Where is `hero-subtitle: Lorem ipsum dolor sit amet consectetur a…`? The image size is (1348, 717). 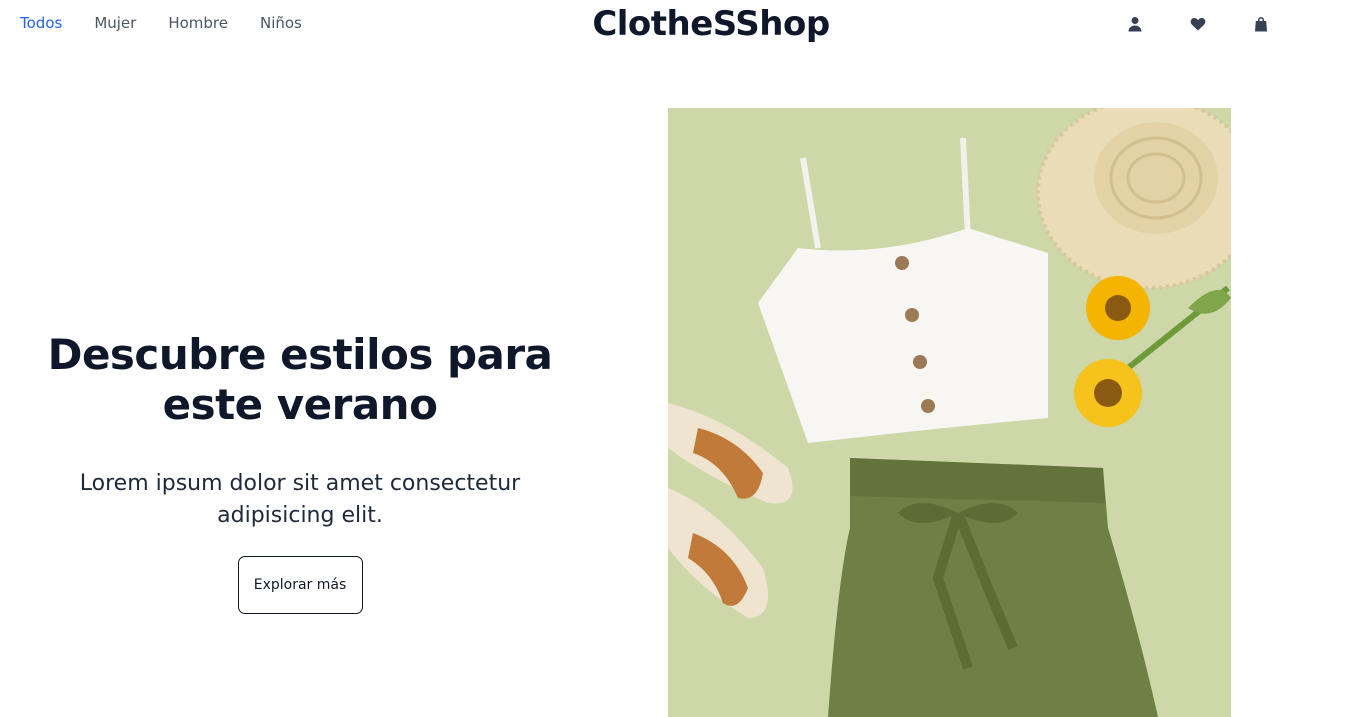 hero-subtitle: Lorem ipsum dolor sit amet consectetur a… is located at coordinates (300, 499).